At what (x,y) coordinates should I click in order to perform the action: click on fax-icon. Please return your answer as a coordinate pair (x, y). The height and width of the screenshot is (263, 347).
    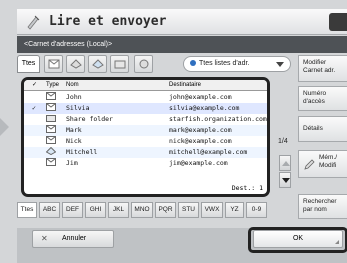
    Looking at the image, I should click on (76, 64).